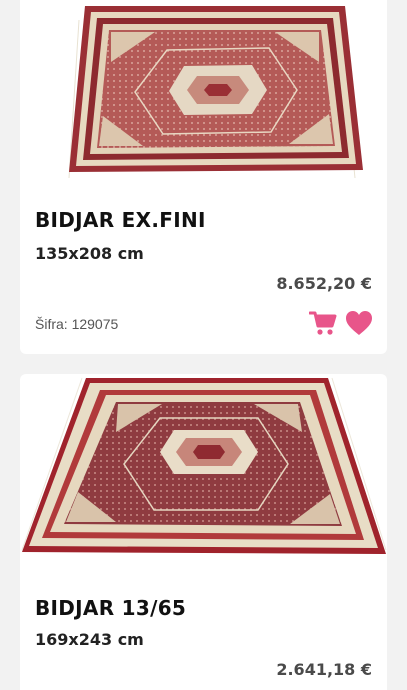  What do you see at coordinates (89, 253) in the screenshot?
I see `product-size: 135x208 cm` at bounding box center [89, 253].